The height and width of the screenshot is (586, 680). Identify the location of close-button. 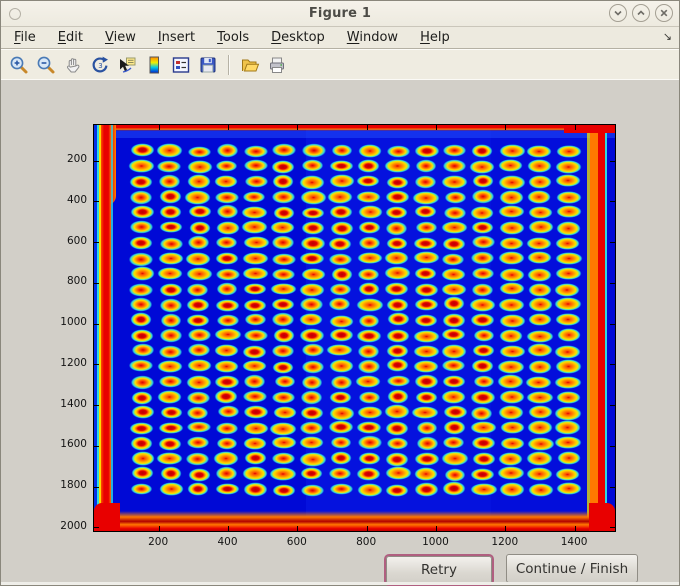
(664, 13).